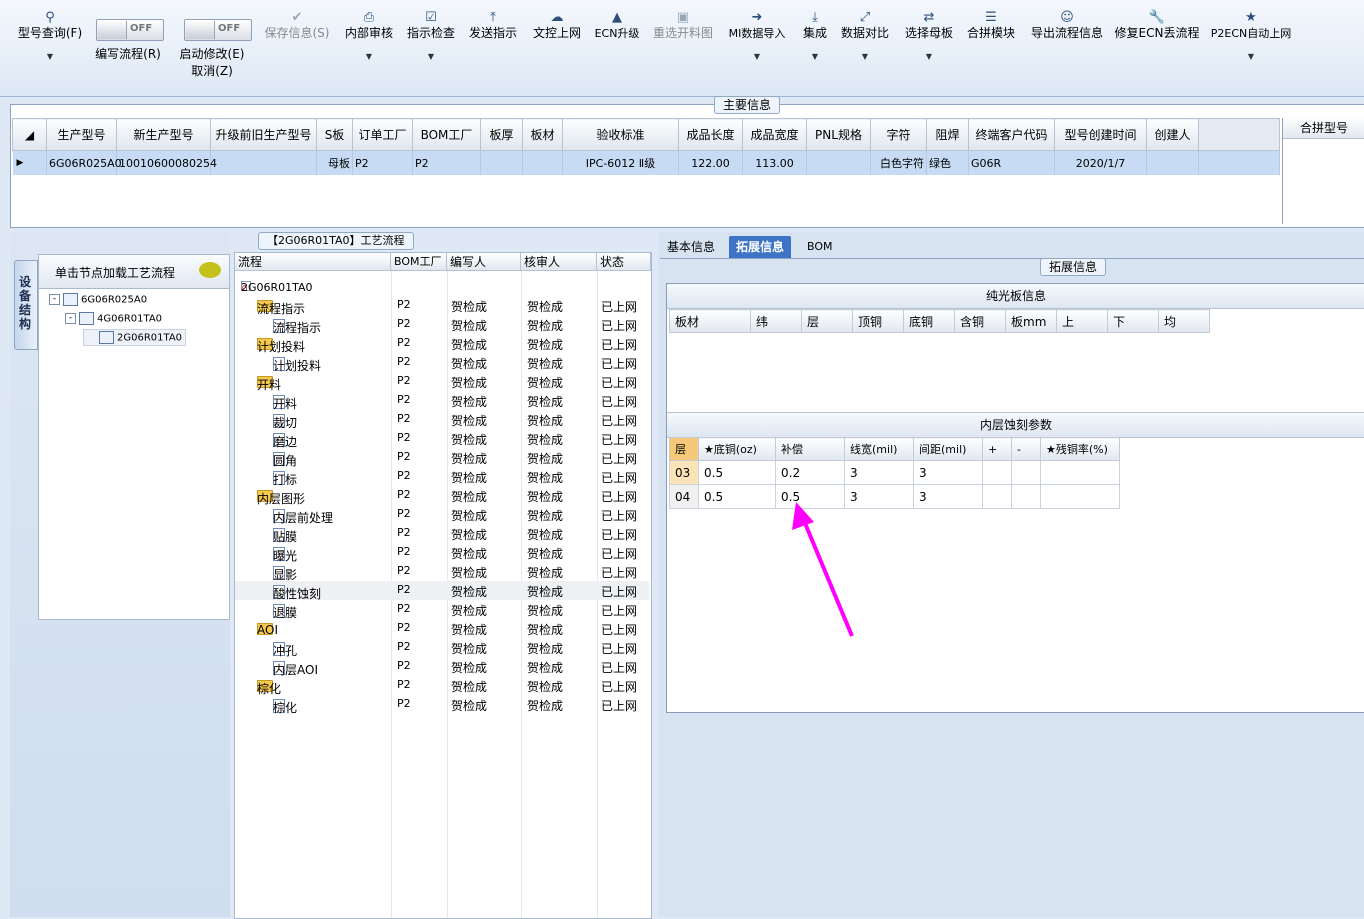 Image resolution: width=1364 pixels, height=919 pixels. What do you see at coordinates (838, 134) in the screenshot?
I see `main-col-header: PNL规格` at bounding box center [838, 134].